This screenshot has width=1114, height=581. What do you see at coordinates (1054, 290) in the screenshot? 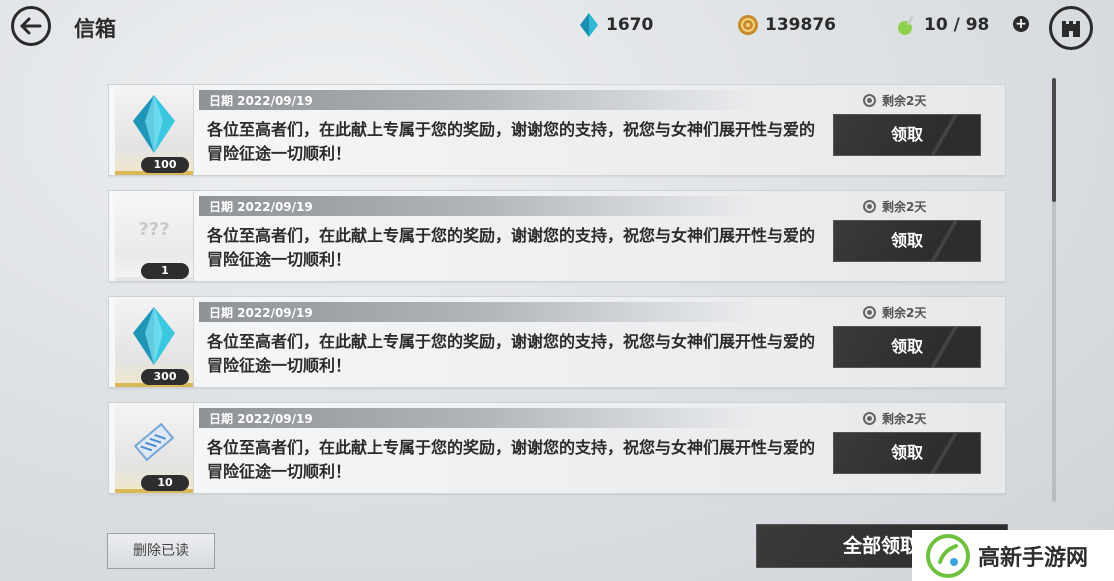
I see `scrollbar` at bounding box center [1054, 290].